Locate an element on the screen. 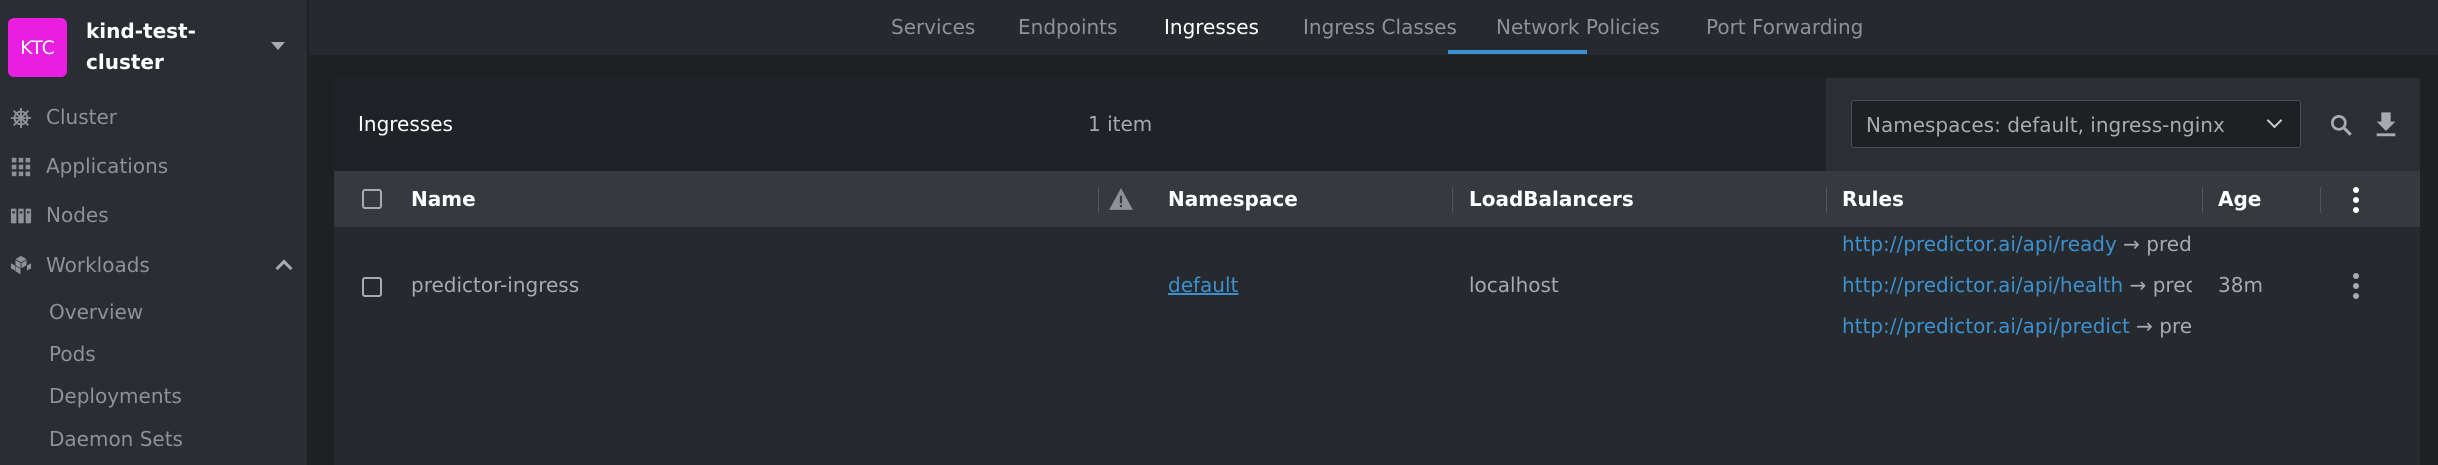 This screenshot has height=465, width=2438. sidebar-subitem-daemon-sets: Daemon Sets is located at coordinates (116, 439).